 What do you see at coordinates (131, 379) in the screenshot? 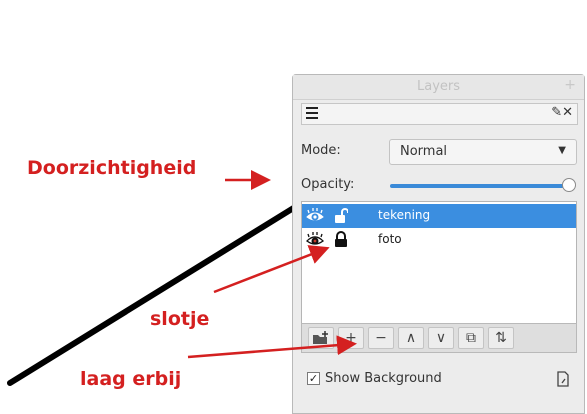
I see `annotation-add-layer: laag erbij` at bounding box center [131, 379].